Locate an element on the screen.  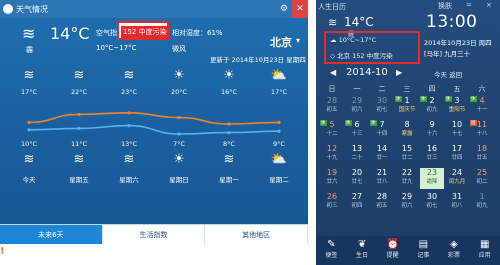
lunar-day: 廿三 is located at coordinates (432, 158).